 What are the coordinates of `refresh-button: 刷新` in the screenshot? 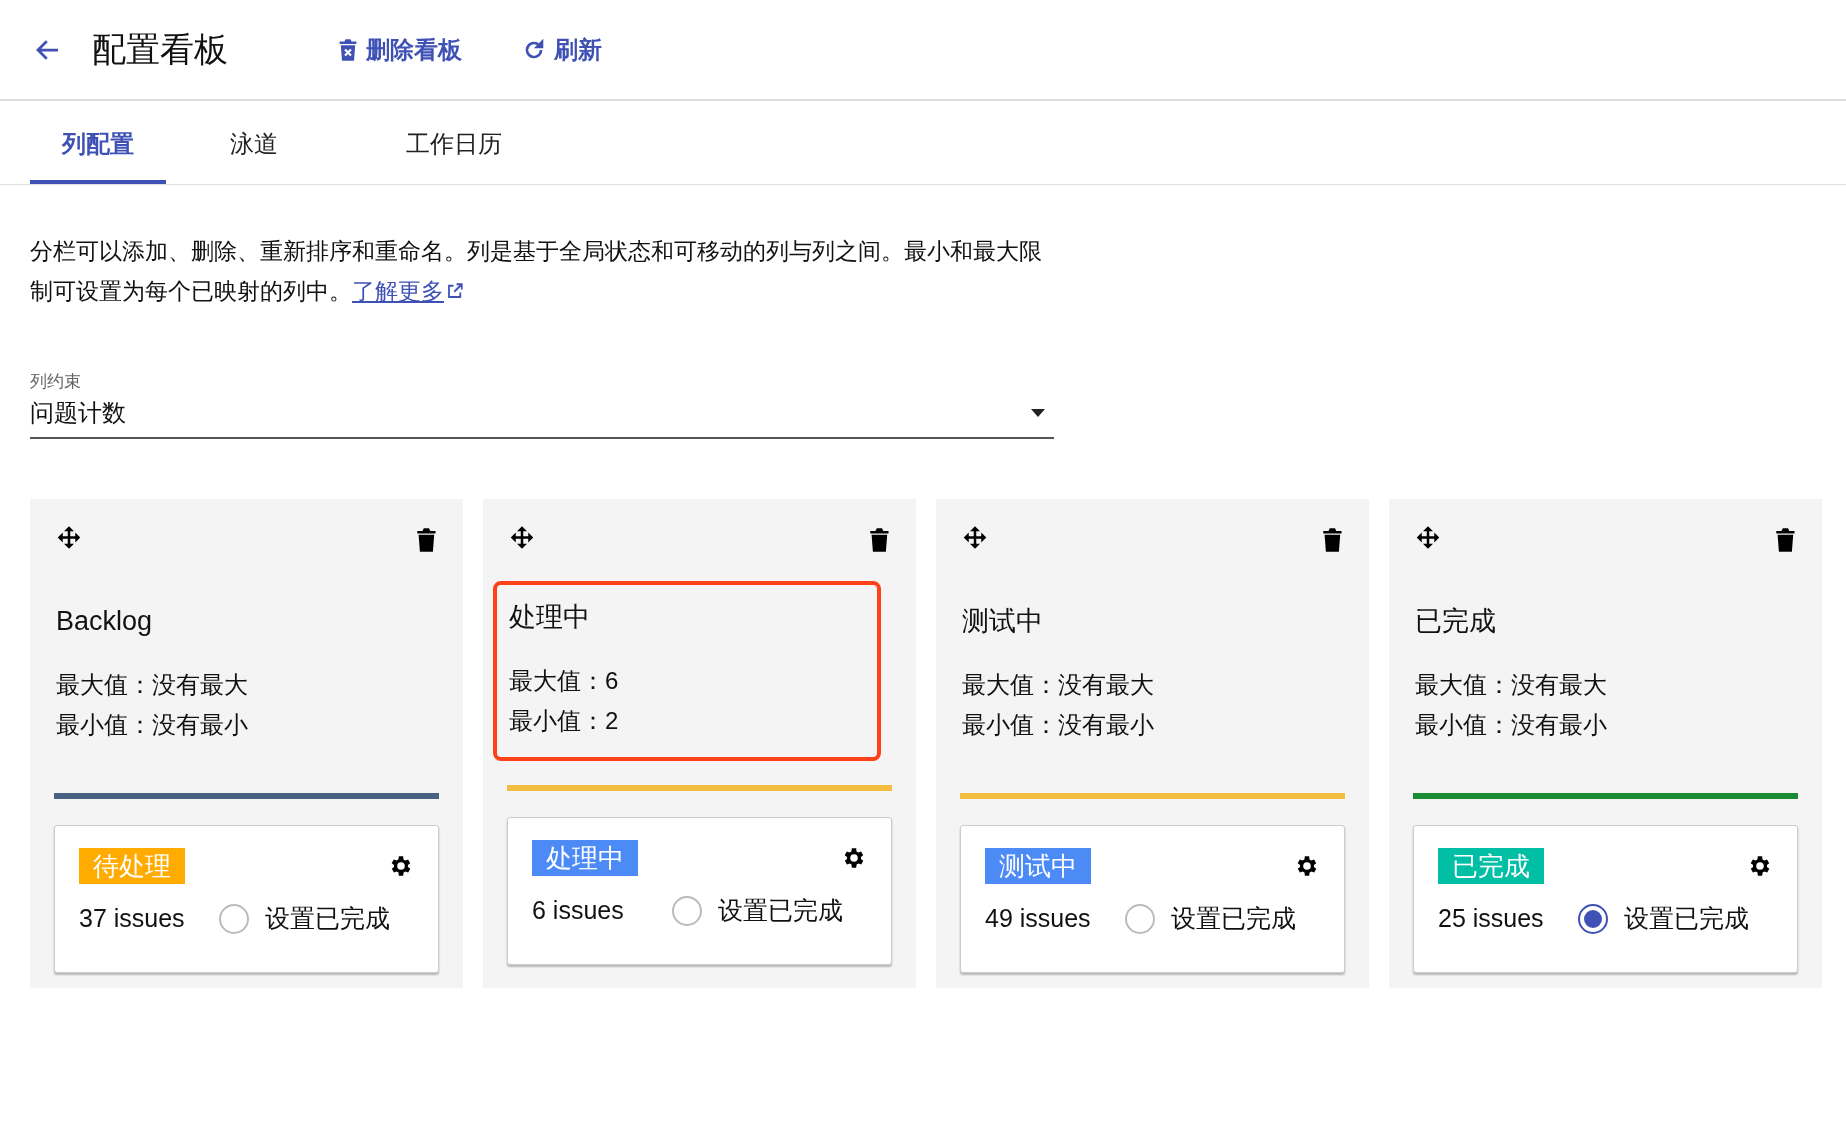 It's located at (562, 49).